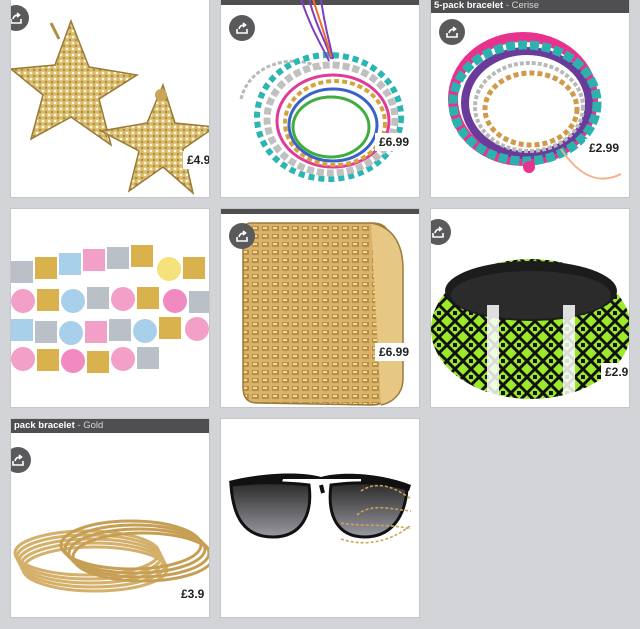 The width and height of the screenshot is (640, 629). Describe the element at coordinates (320, 508) in the screenshot. I see `sunglasses-image` at that location.